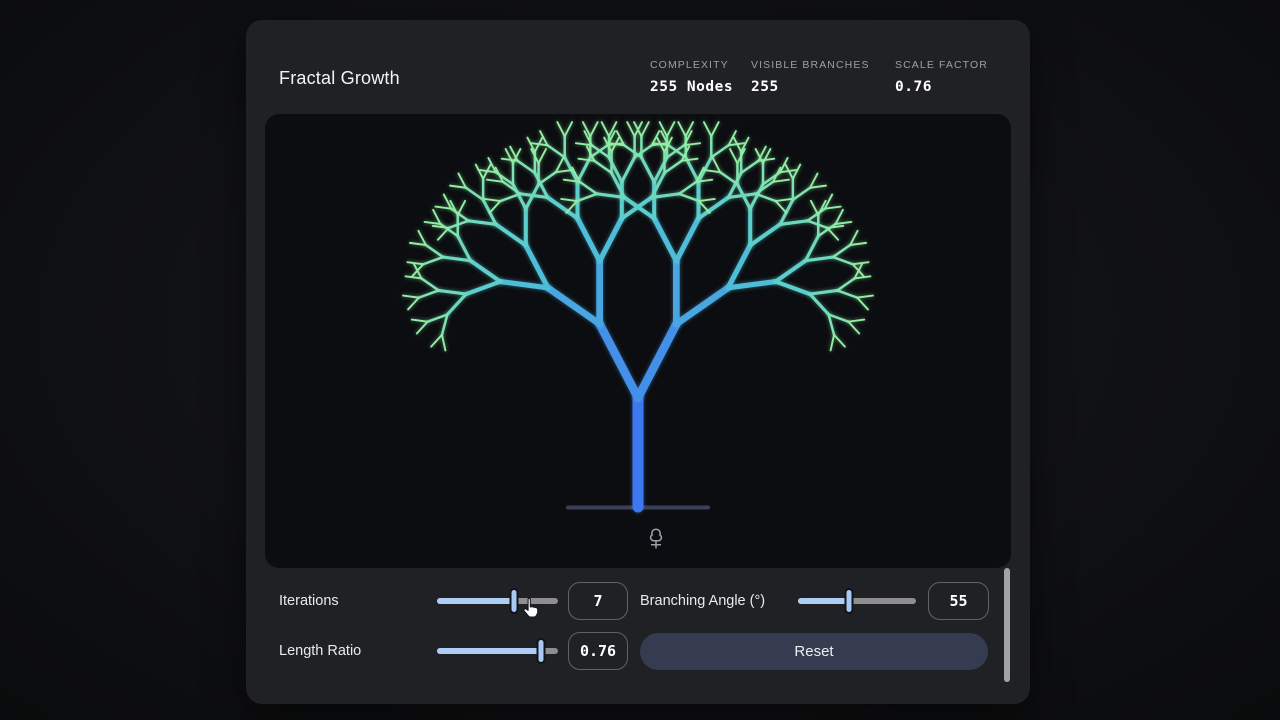 This screenshot has width=1280, height=720. I want to click on iterations-value: 7, so click(598, 601).